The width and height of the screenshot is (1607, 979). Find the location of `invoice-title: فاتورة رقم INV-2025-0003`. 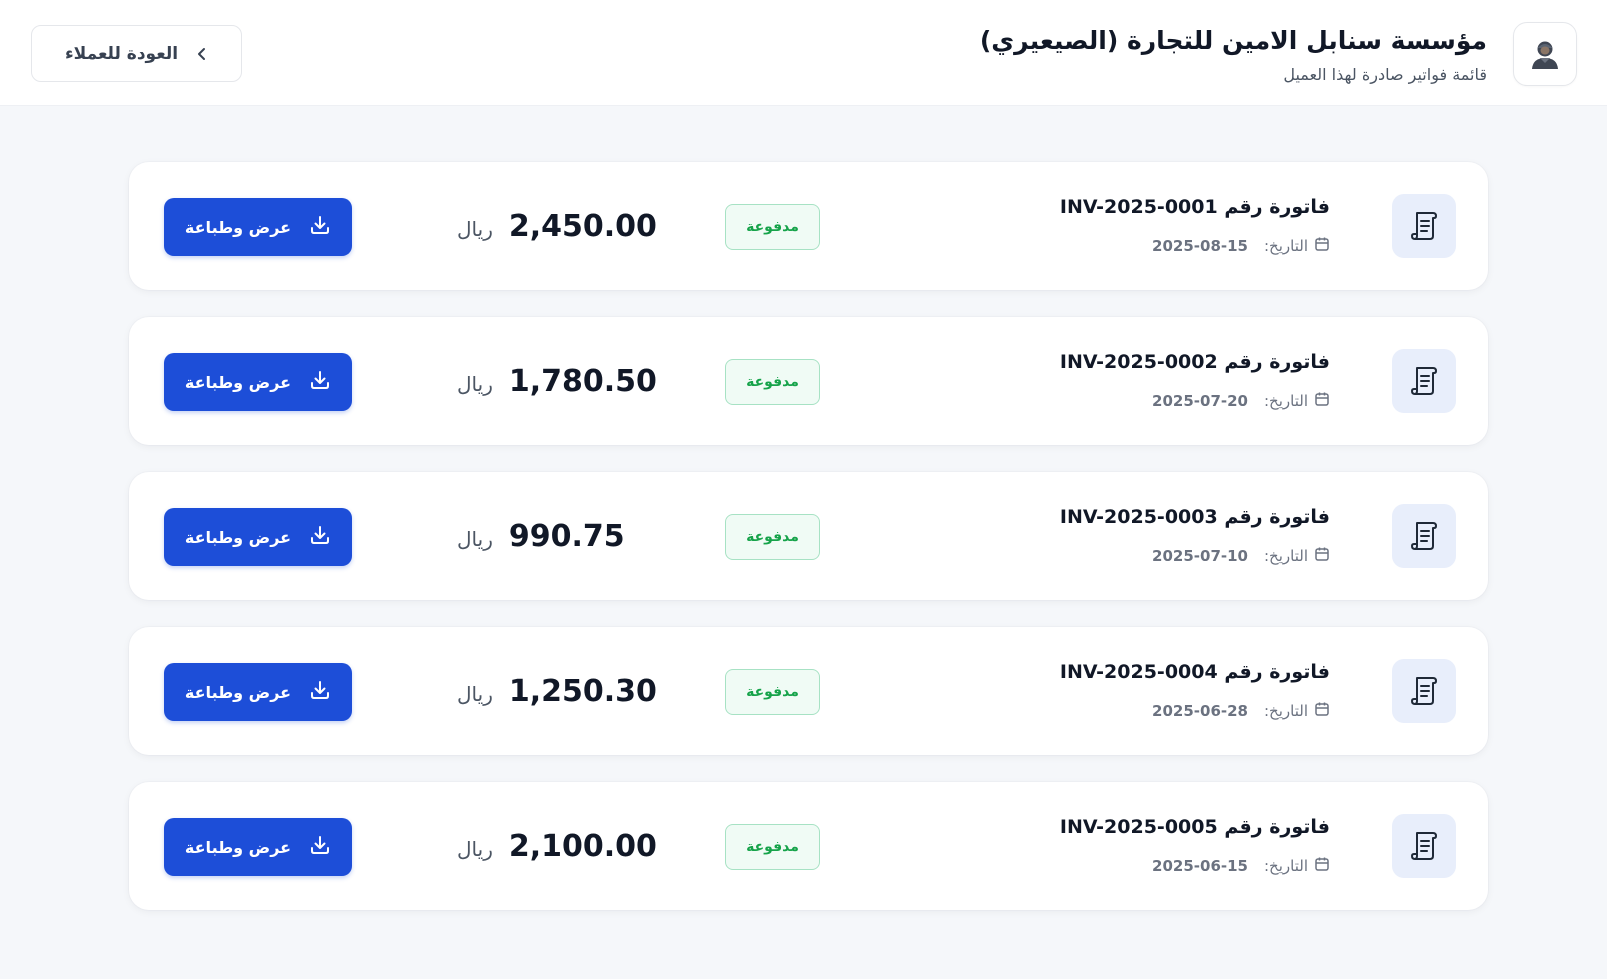

invoice-title: فاتورة رقم INV-2025-0003 is located at coordinates (1194, 517).